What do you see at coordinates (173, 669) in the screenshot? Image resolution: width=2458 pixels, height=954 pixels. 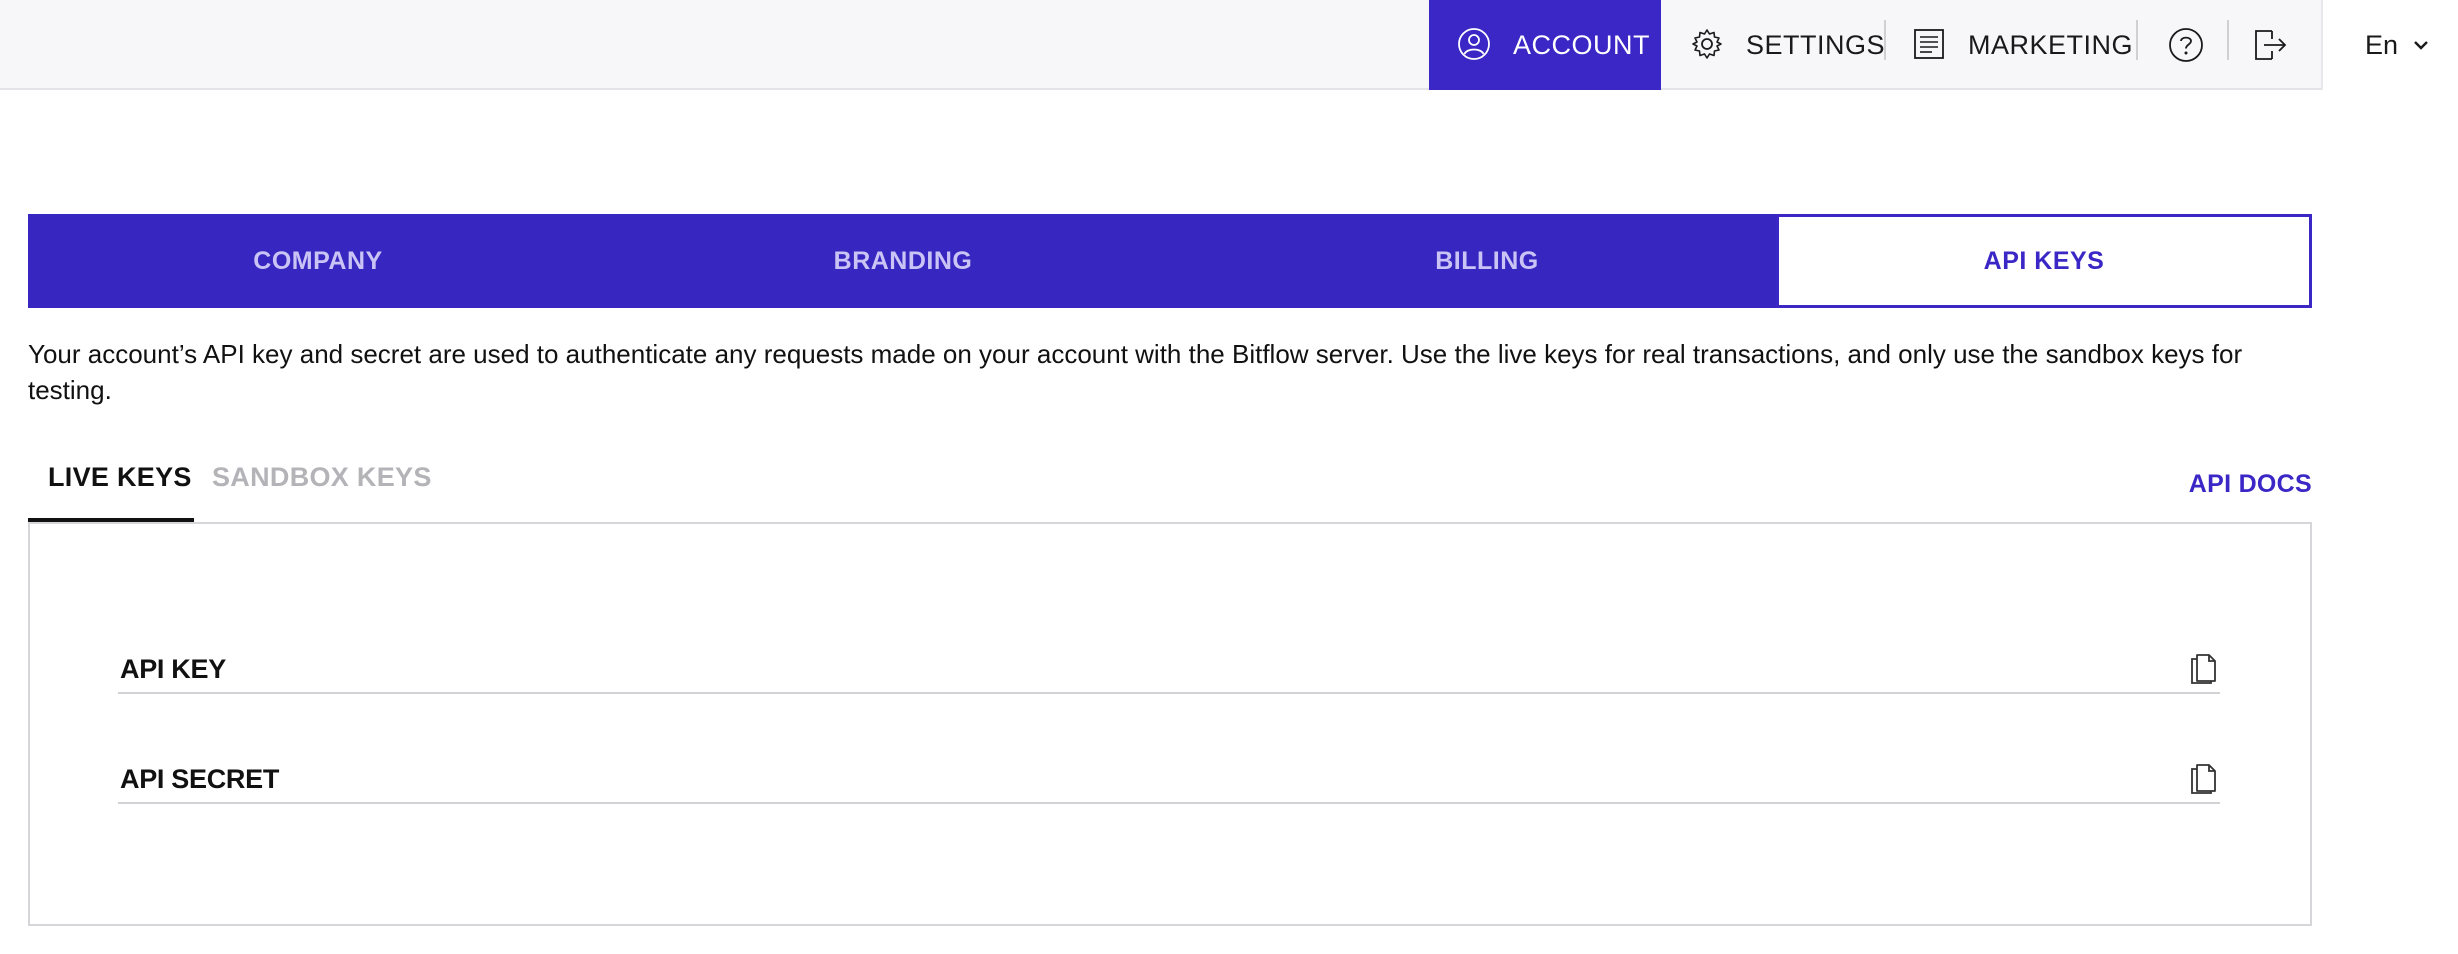 I see `api-key-label: API KEY` at bounding box center [173, 669].